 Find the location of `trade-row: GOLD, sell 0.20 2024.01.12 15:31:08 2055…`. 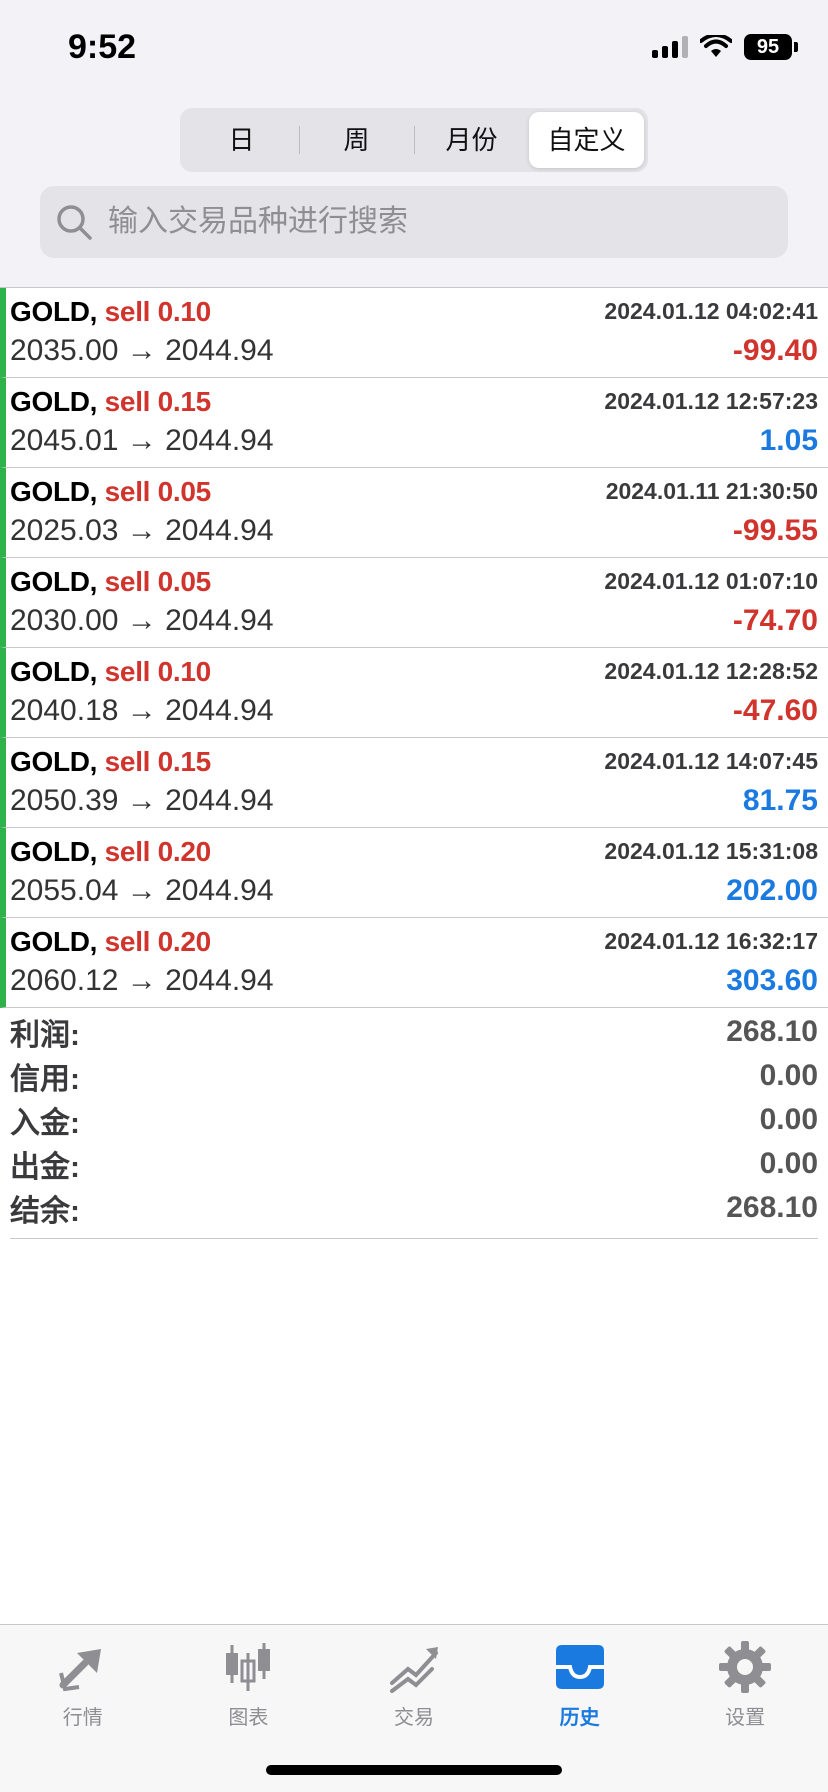

trade-row: GOLD, sell 0.20 2024.01.12 15:31:08 2055… is located at coordinates (414, 873).